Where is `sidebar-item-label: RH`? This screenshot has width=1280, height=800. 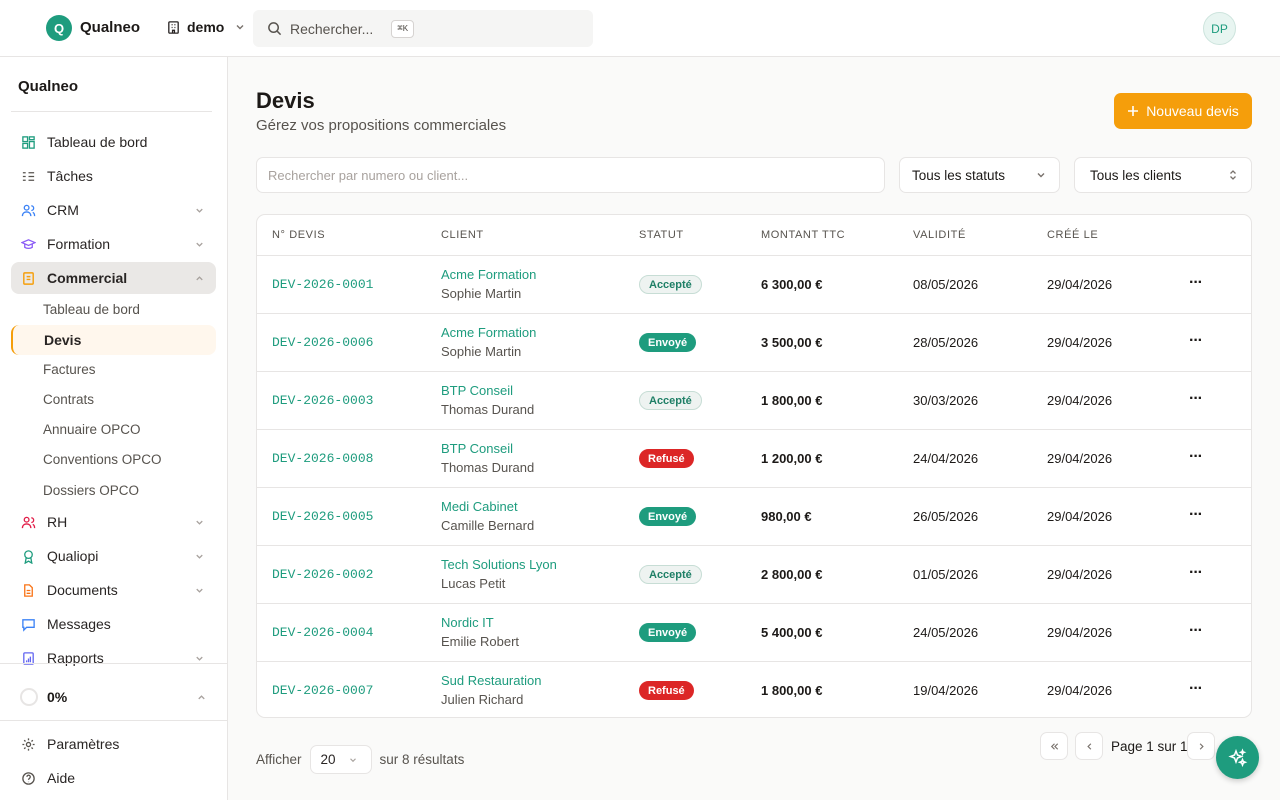 sidebar-item-label: RH is located at coordinates (57, 522).